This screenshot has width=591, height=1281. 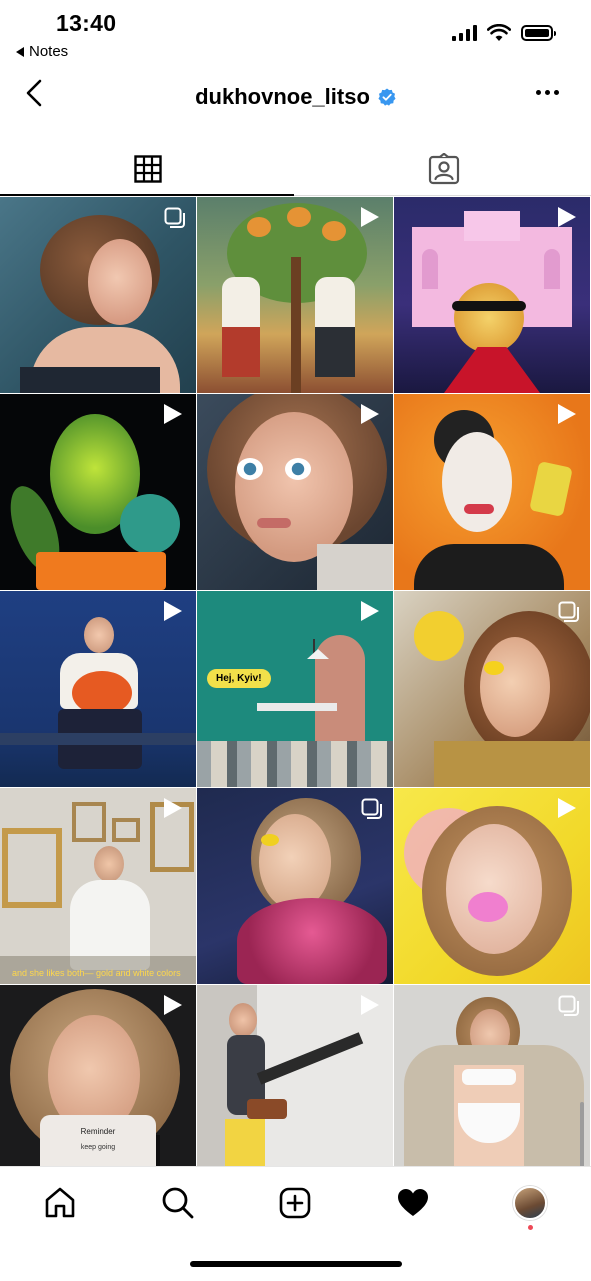 I want to click on home-icon, so click(x=60, y=1202).